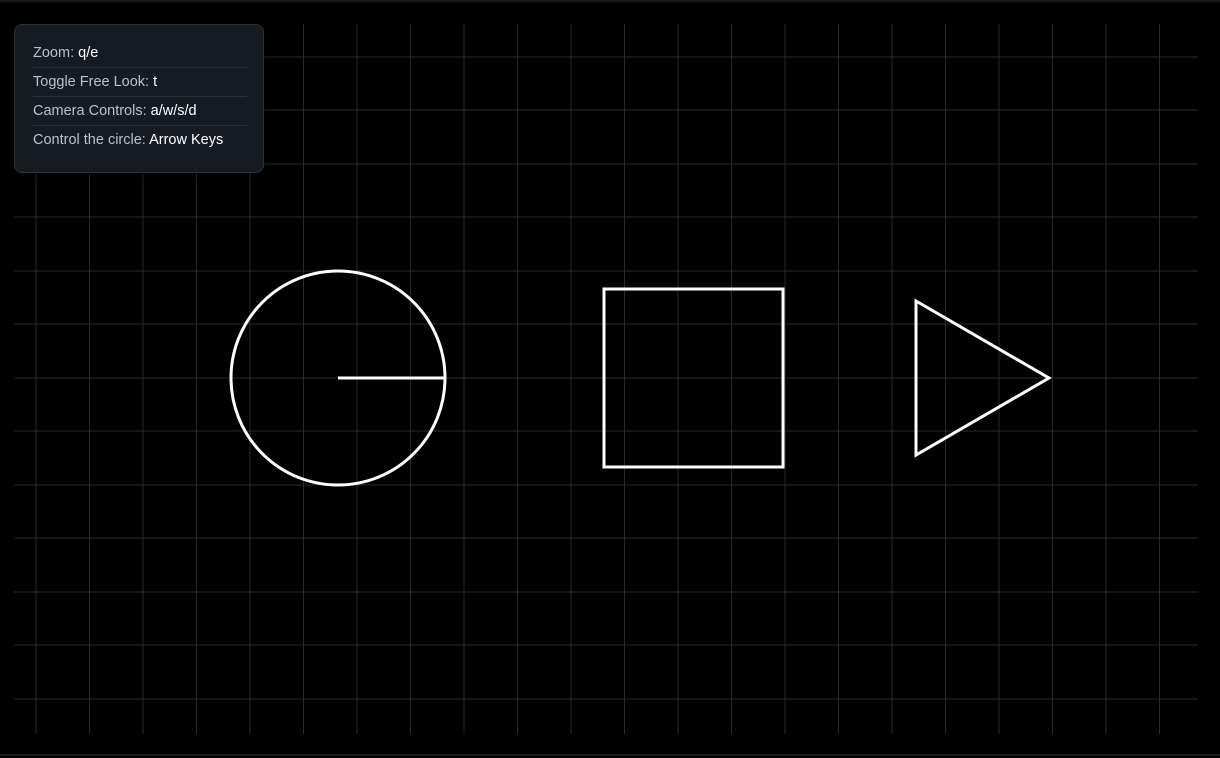 This screenshot has width=1220, height=758. I want to click on help-key: t, so click(155, 82).